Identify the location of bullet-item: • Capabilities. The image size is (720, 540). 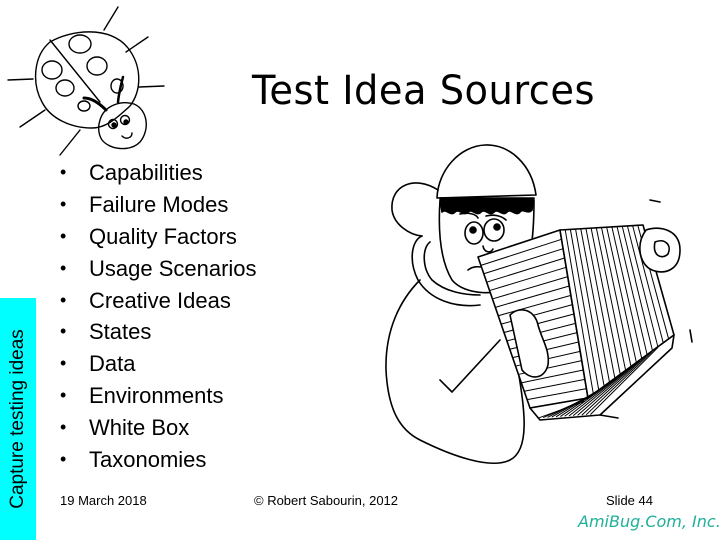
(158, 173).